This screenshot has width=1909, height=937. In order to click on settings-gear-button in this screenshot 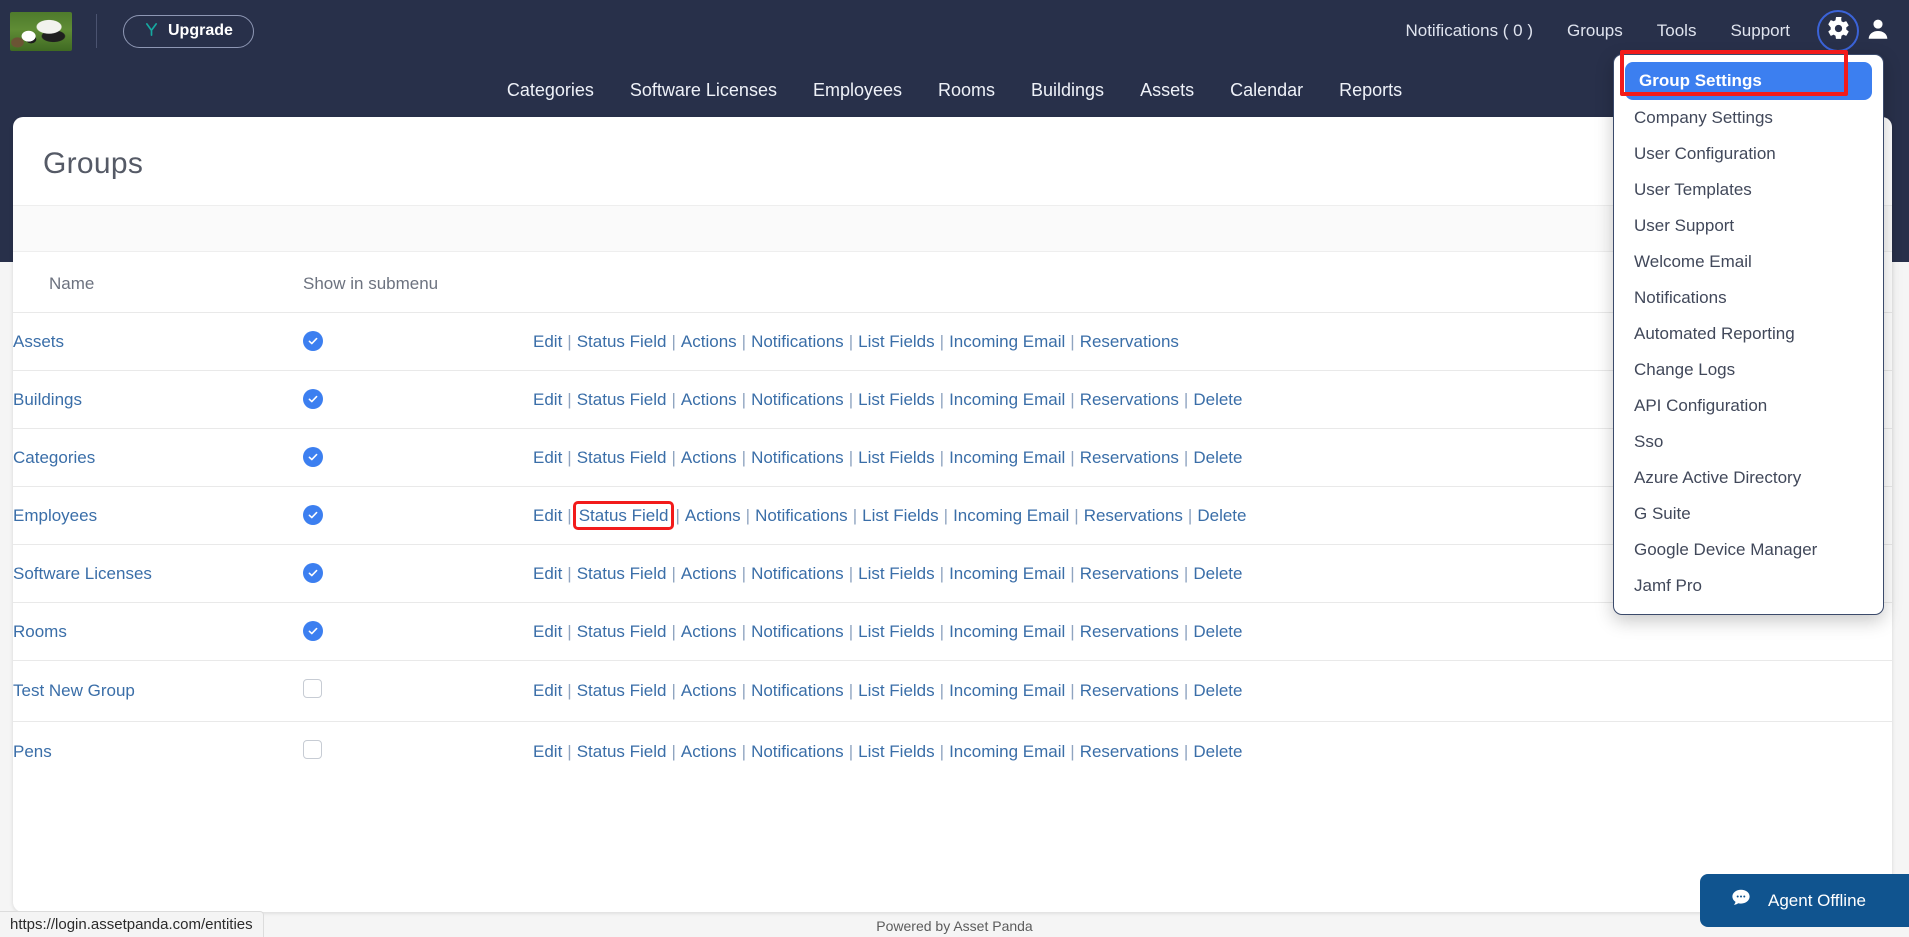, I will do `click(1838, 31)`.